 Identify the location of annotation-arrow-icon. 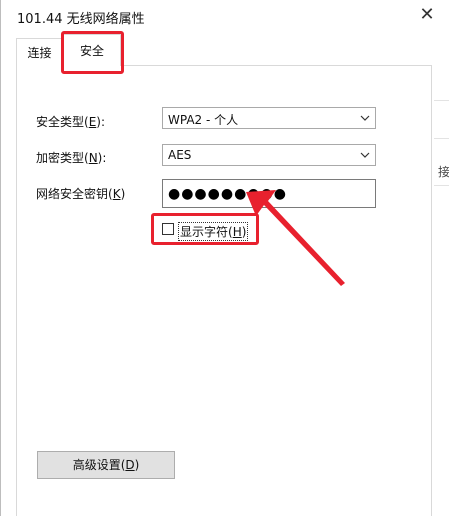
(295, 238).